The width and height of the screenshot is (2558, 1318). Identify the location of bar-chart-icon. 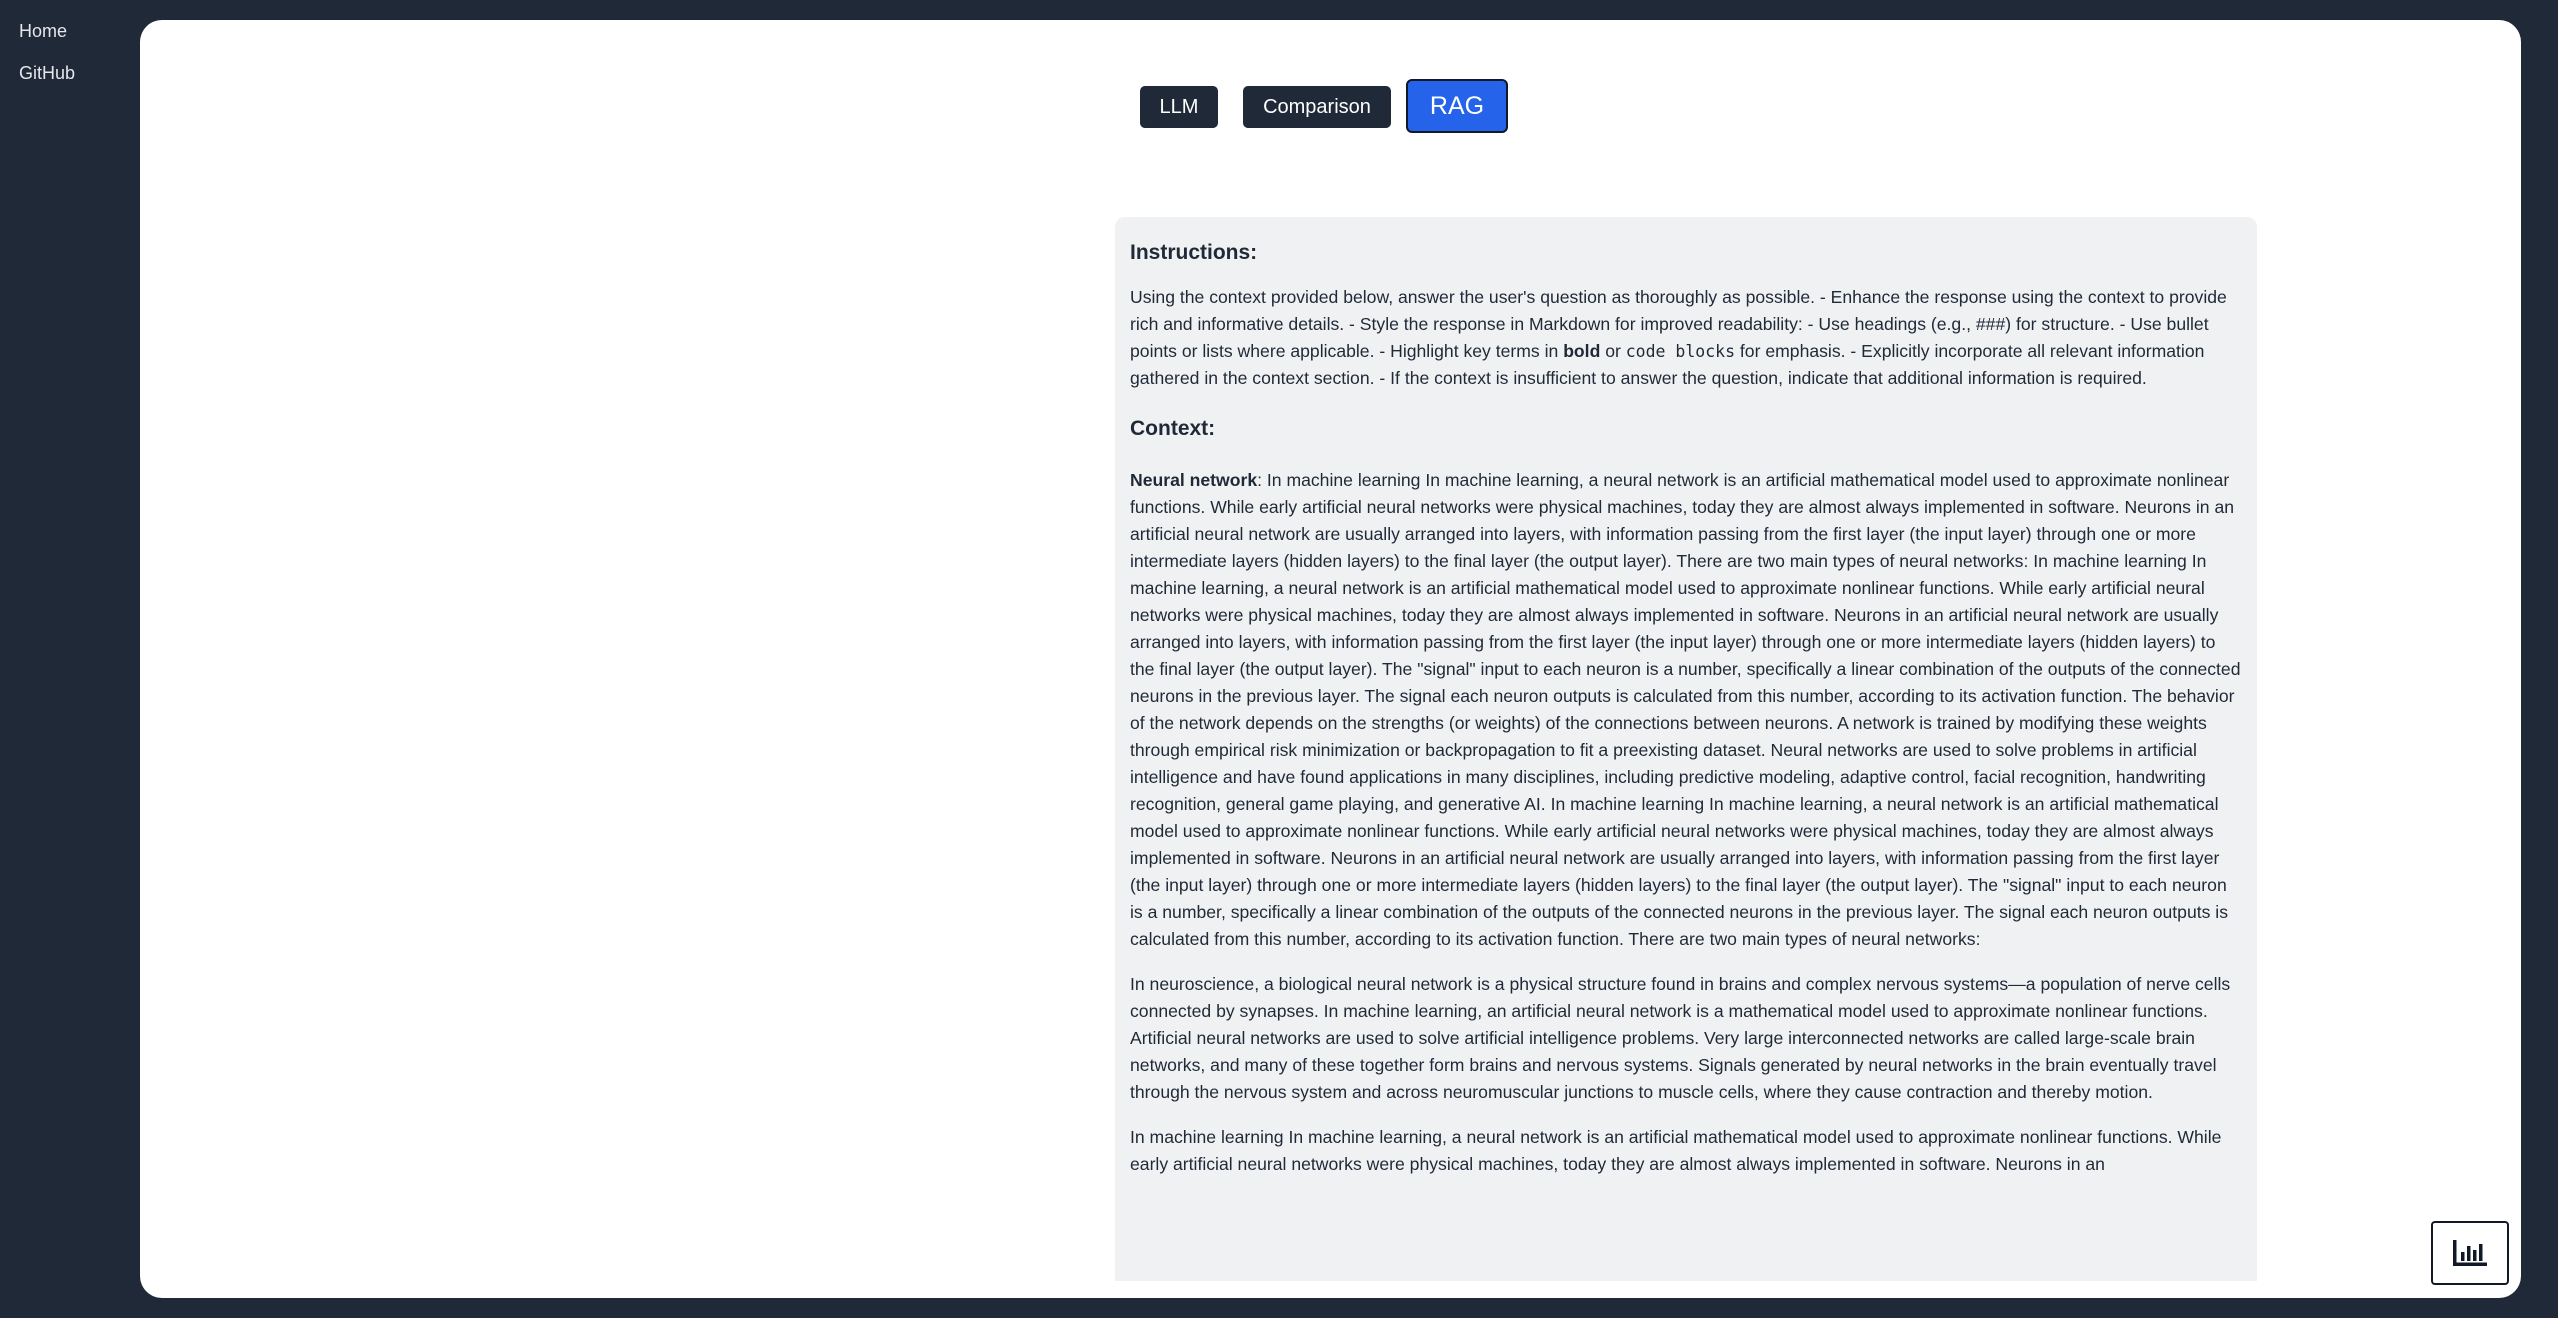
(2470, 1253).